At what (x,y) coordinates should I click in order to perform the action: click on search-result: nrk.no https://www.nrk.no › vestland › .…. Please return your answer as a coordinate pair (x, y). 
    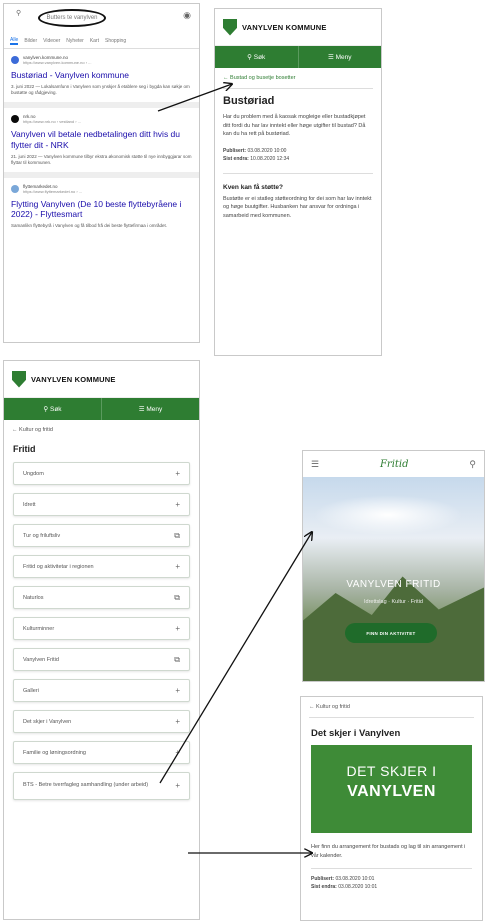
    Looking at the image, I should click on (101, 143).